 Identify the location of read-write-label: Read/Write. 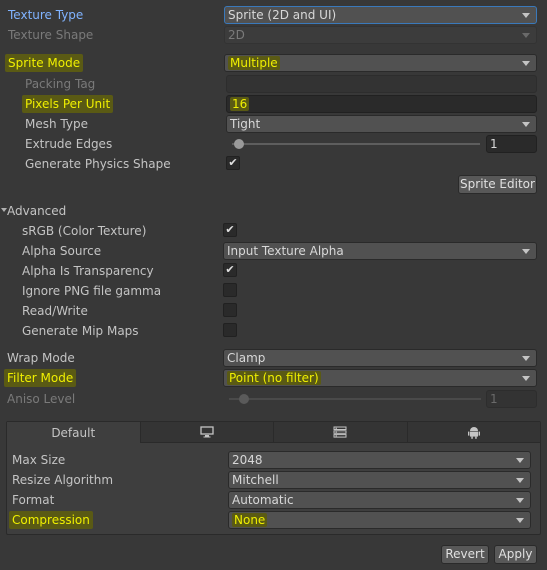
(55, 311).